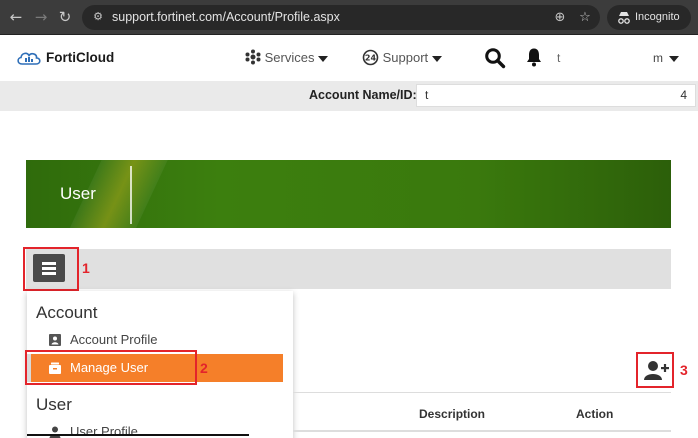 Image resolution: width=698 pixels, height=438 pixels. I want to click on bookmark-star-icon: ☆, so click(585, 18).